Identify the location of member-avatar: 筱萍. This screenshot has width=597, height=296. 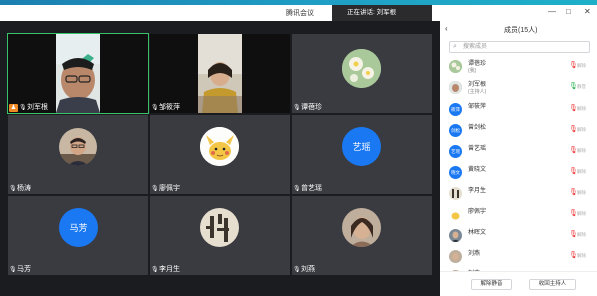
(455, 109).